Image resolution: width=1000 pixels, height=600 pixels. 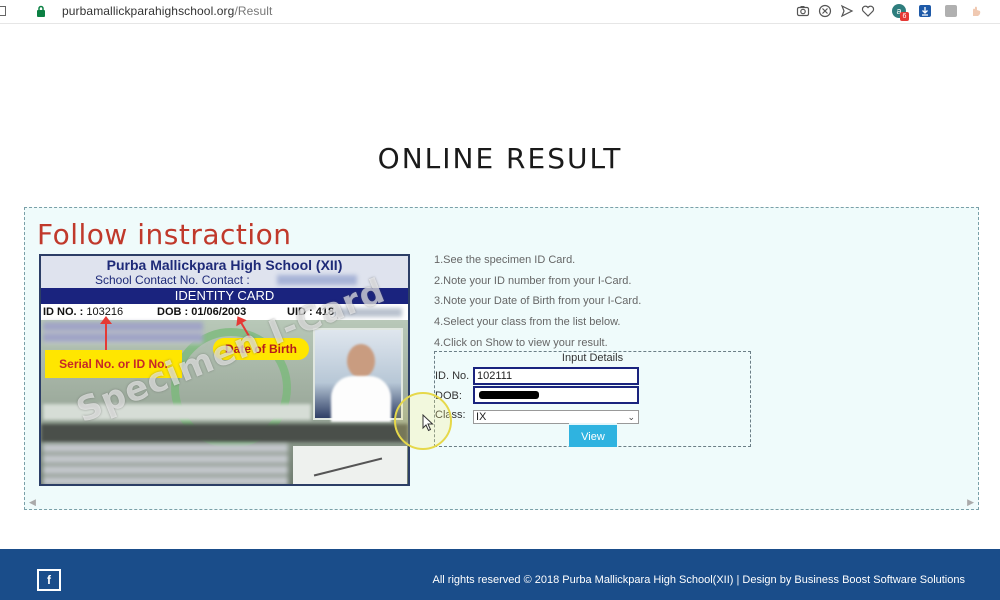 I want to click on id-no-input, so click(x=556, y=376).